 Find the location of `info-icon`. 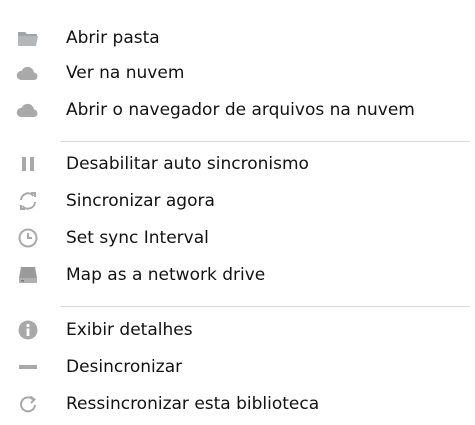

info-icon is located at coordinates (28, 330).